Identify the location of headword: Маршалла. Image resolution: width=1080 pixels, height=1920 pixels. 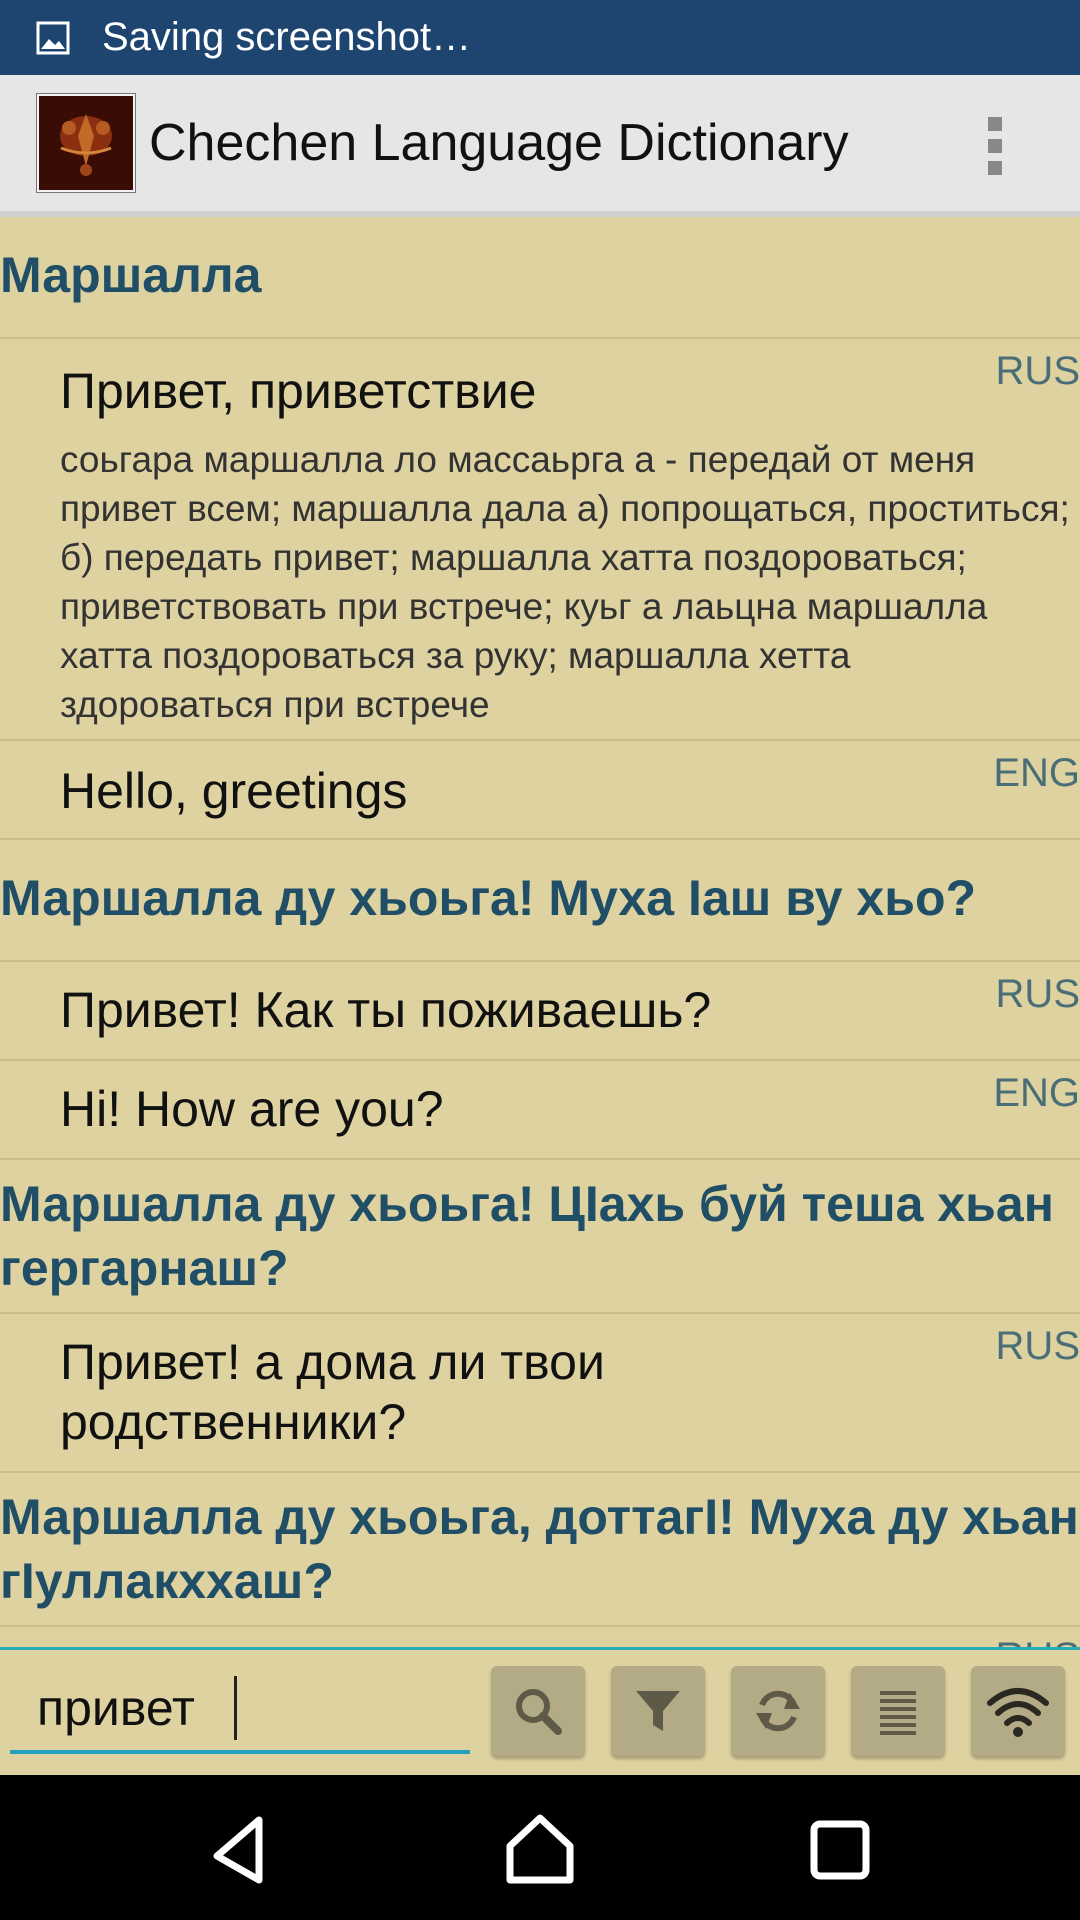
(540, 278).